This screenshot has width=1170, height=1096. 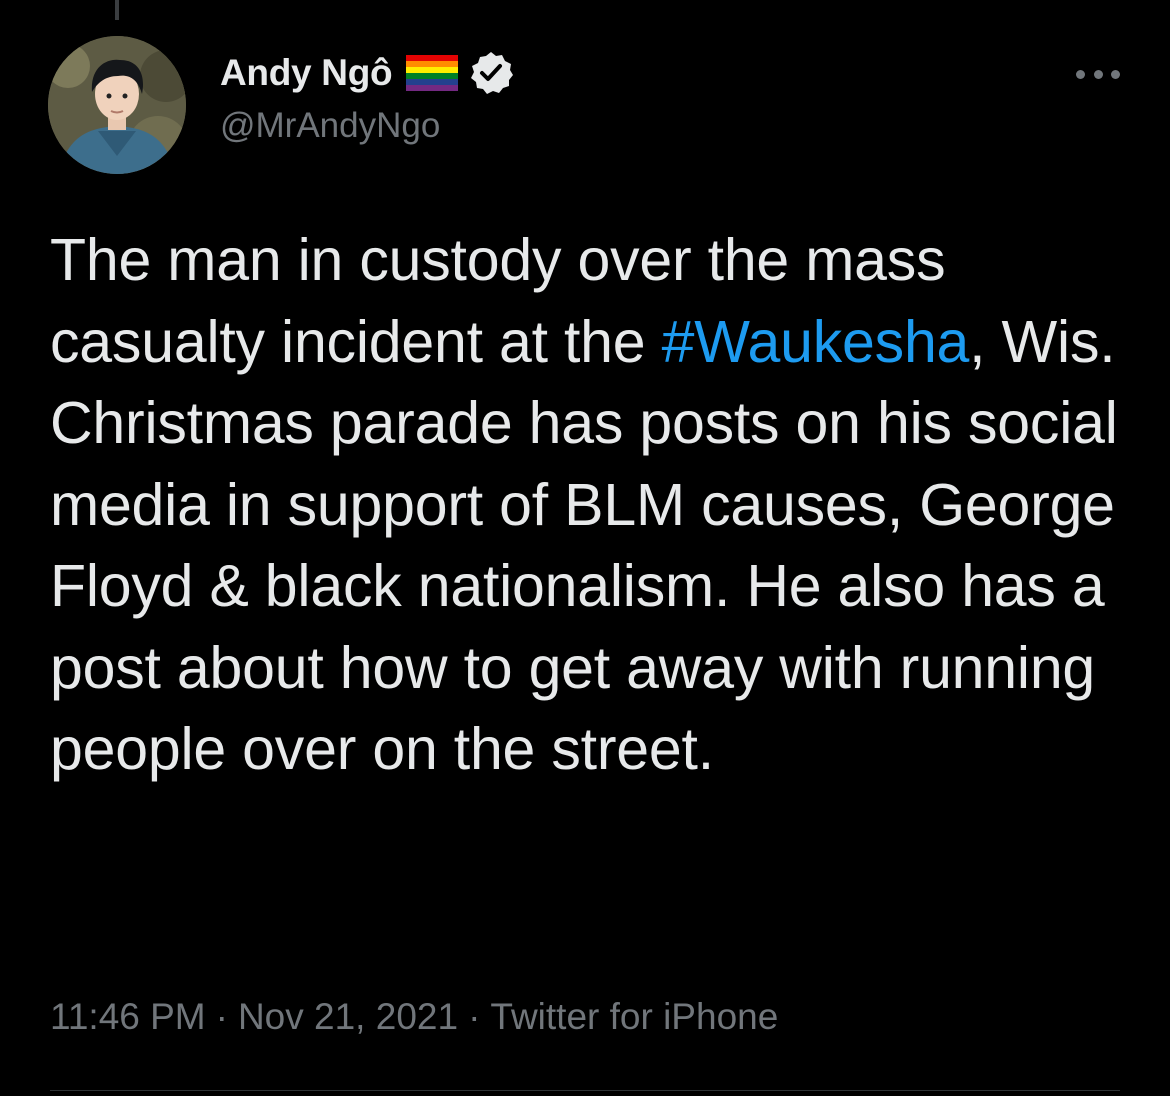 What do you see at coordinates (432, 73) in the screenshot?
I see `rainbow-flag-icon` at bounding box center [432, 73].